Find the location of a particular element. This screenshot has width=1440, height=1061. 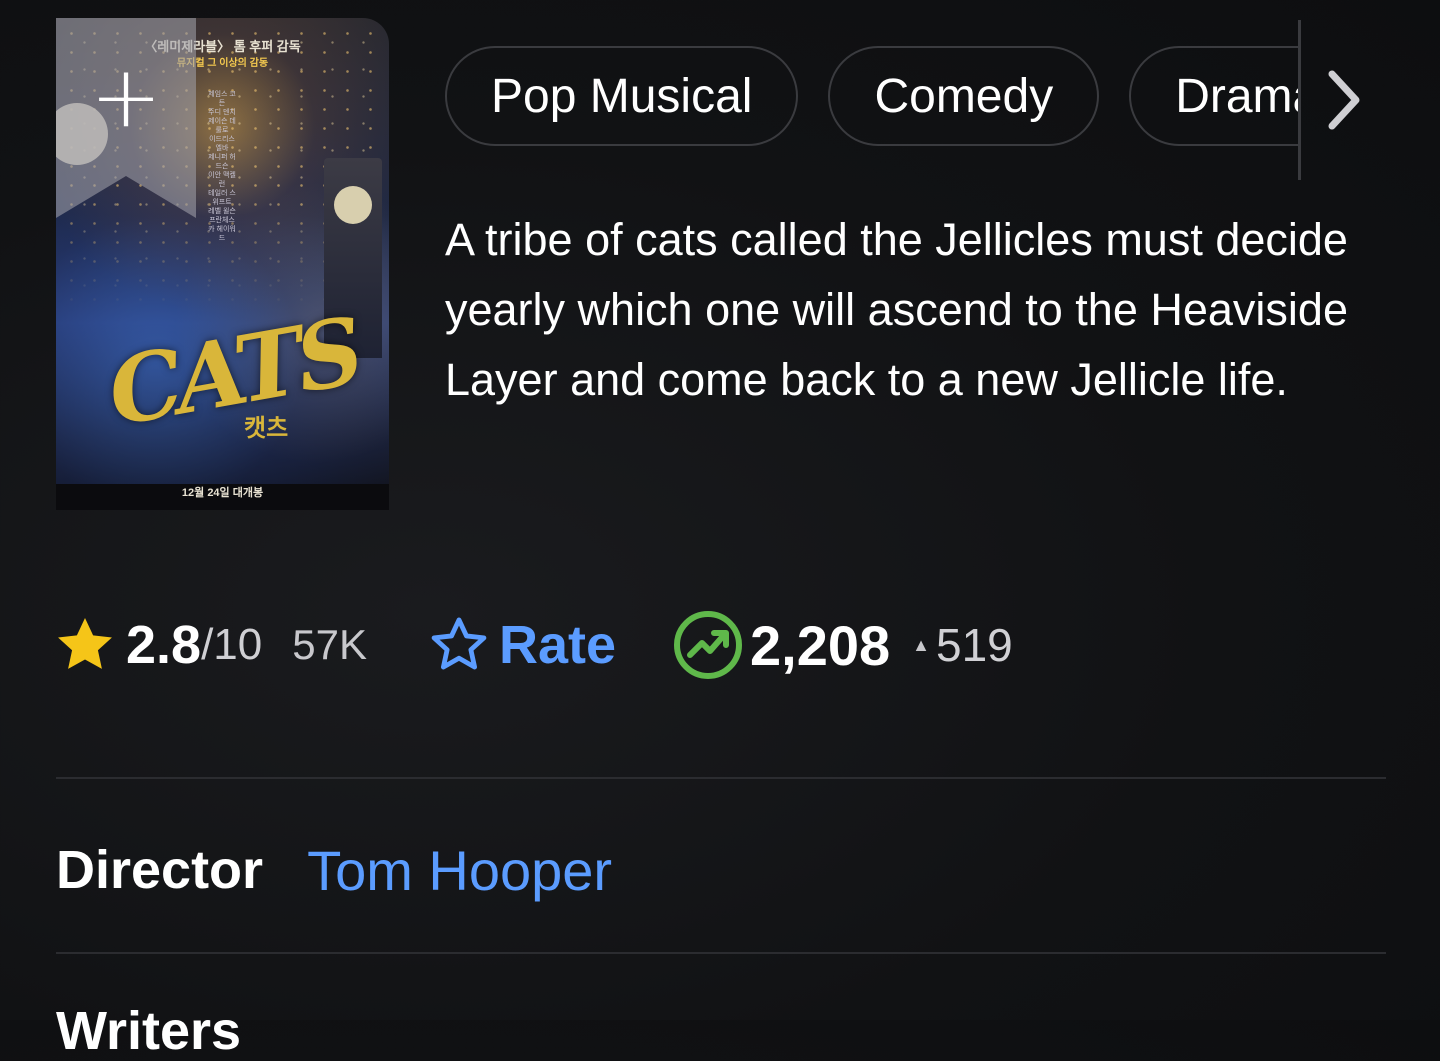

genre-scroll-button is located at coordinates (1344, 100).